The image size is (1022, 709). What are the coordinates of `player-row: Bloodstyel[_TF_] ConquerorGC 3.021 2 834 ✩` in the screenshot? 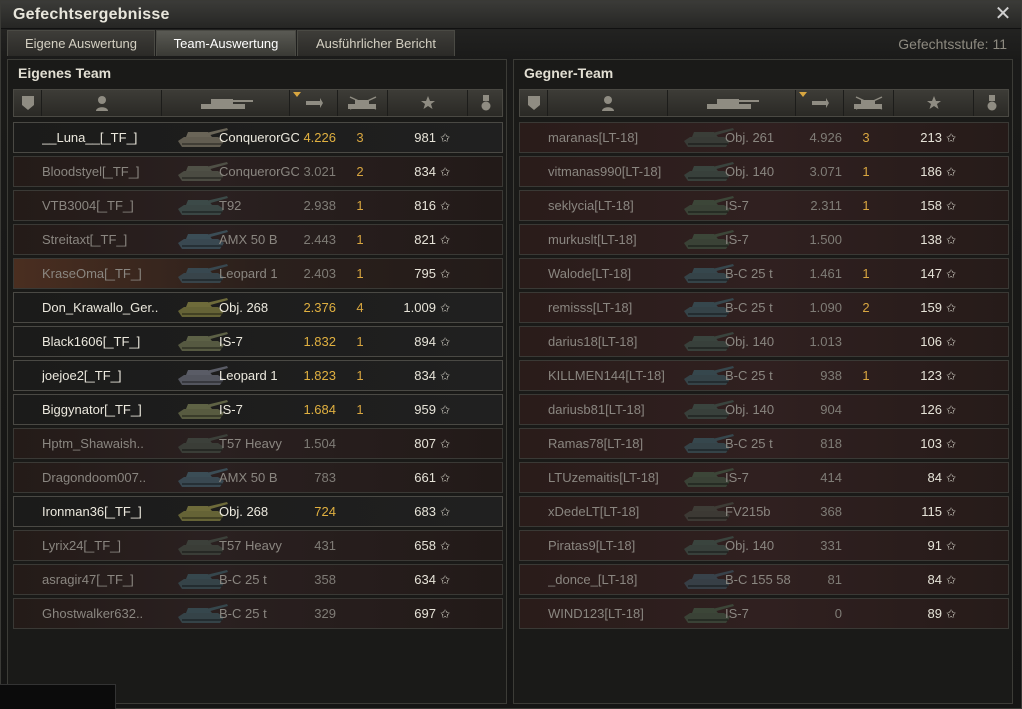 It's located at (258, 171).